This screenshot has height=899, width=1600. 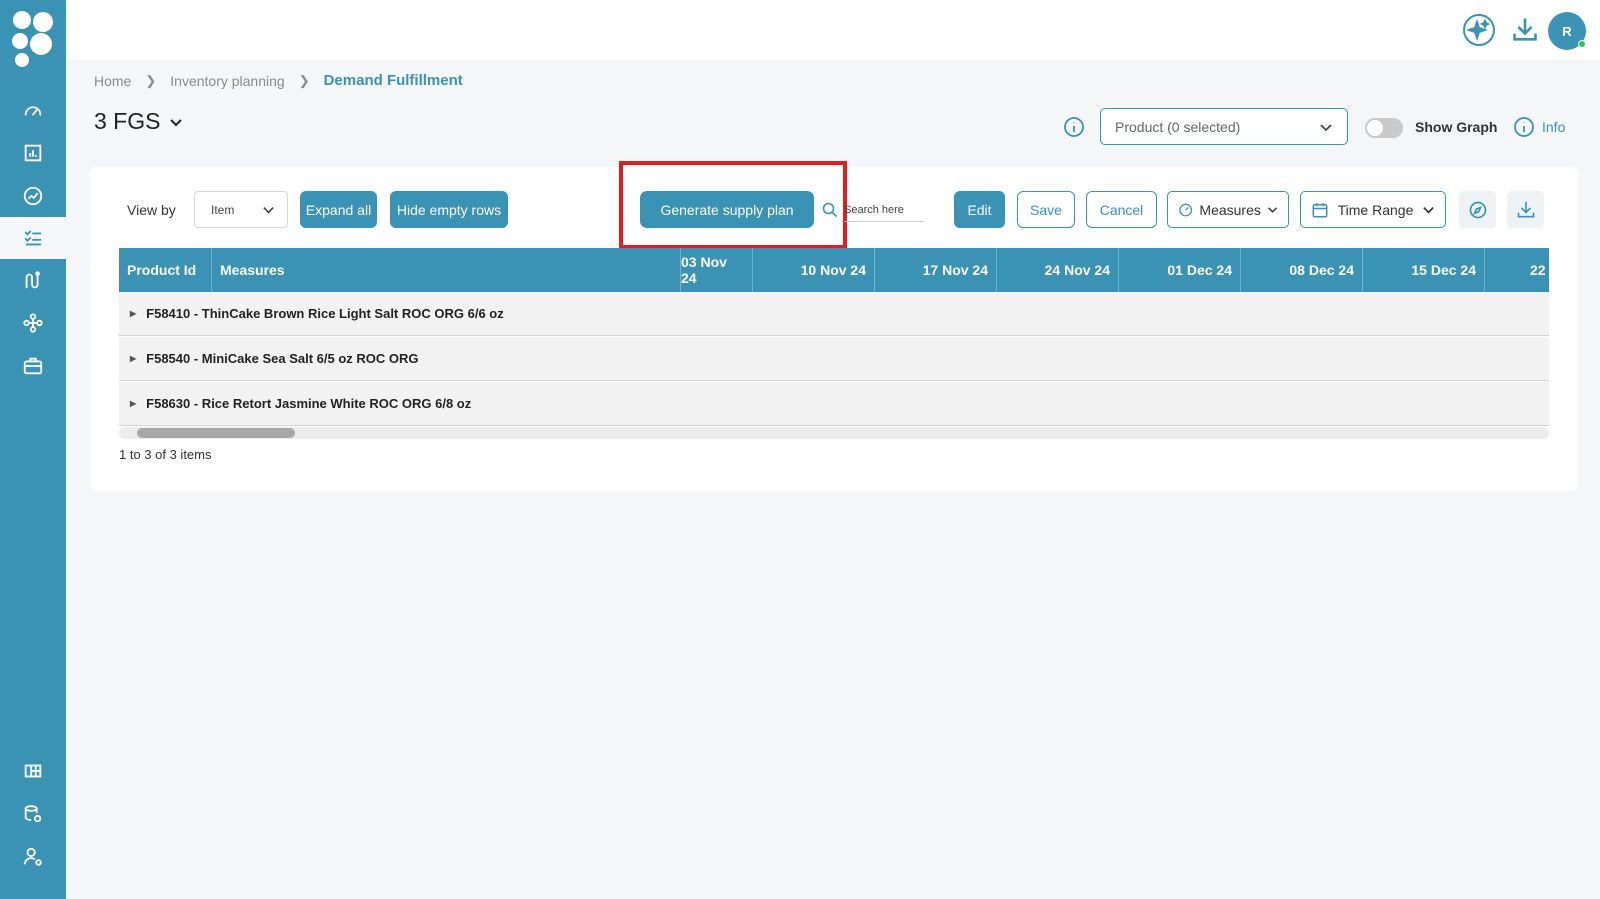 I want to click on gauge-icon, so click(x=1186, y=209).